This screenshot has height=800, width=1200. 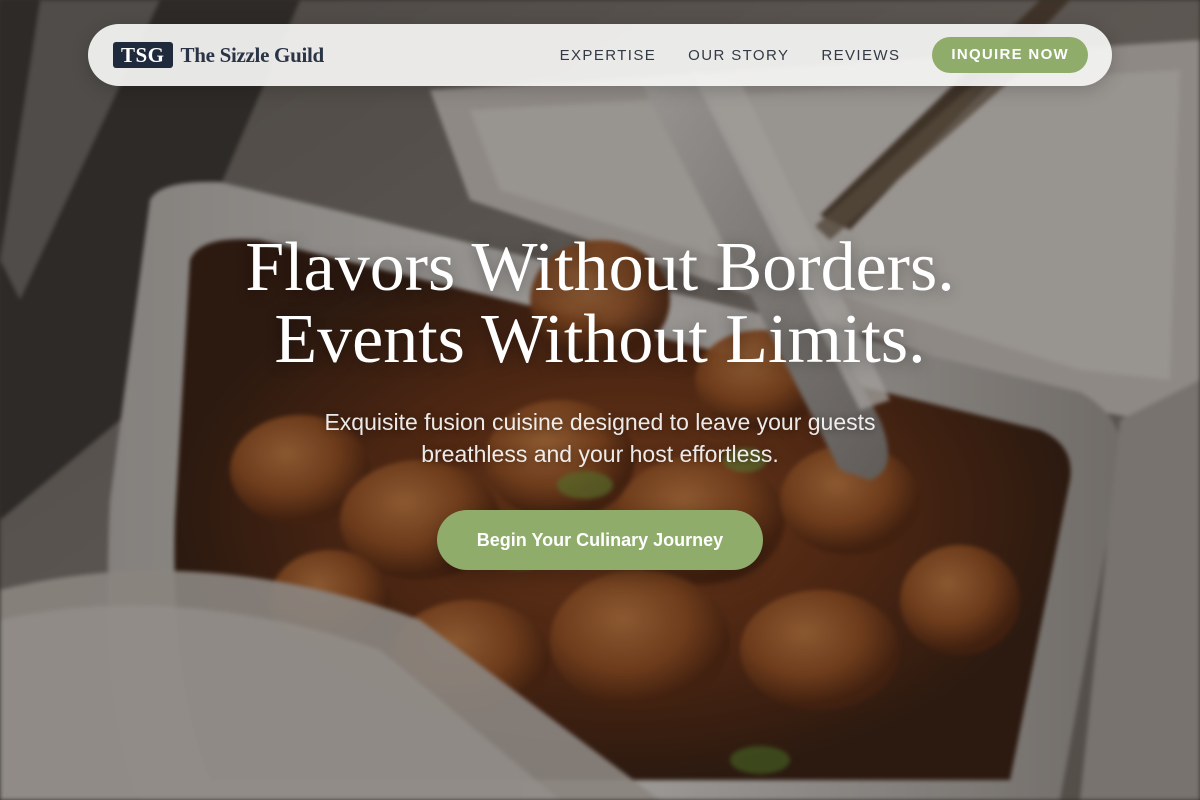 I want to click on headline-line-2: Events Without Limits., so click(x=600, y=339).